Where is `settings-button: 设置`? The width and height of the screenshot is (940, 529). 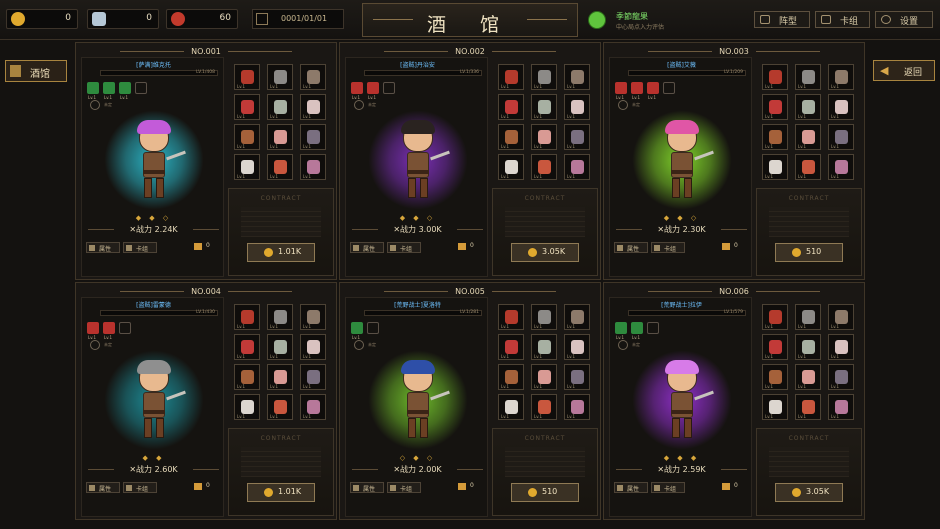
settings-button: 设置 is located at coordinates (904, 19).